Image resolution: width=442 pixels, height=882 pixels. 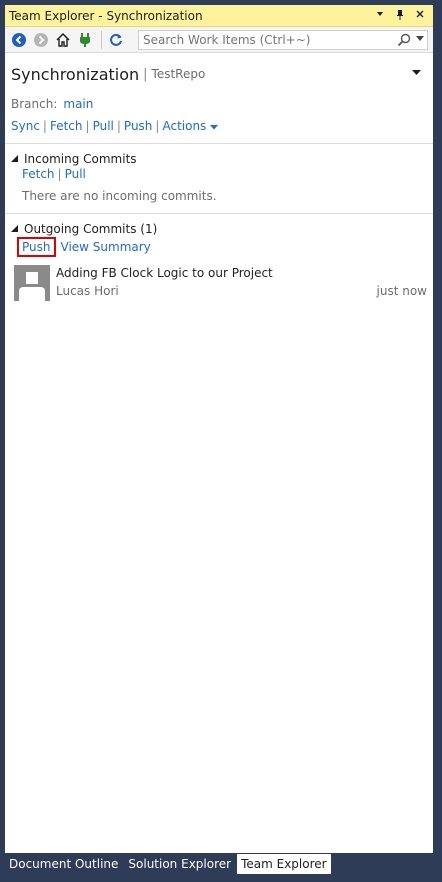 I want to click on pull-link: Pull, so click(x=103, y=126).